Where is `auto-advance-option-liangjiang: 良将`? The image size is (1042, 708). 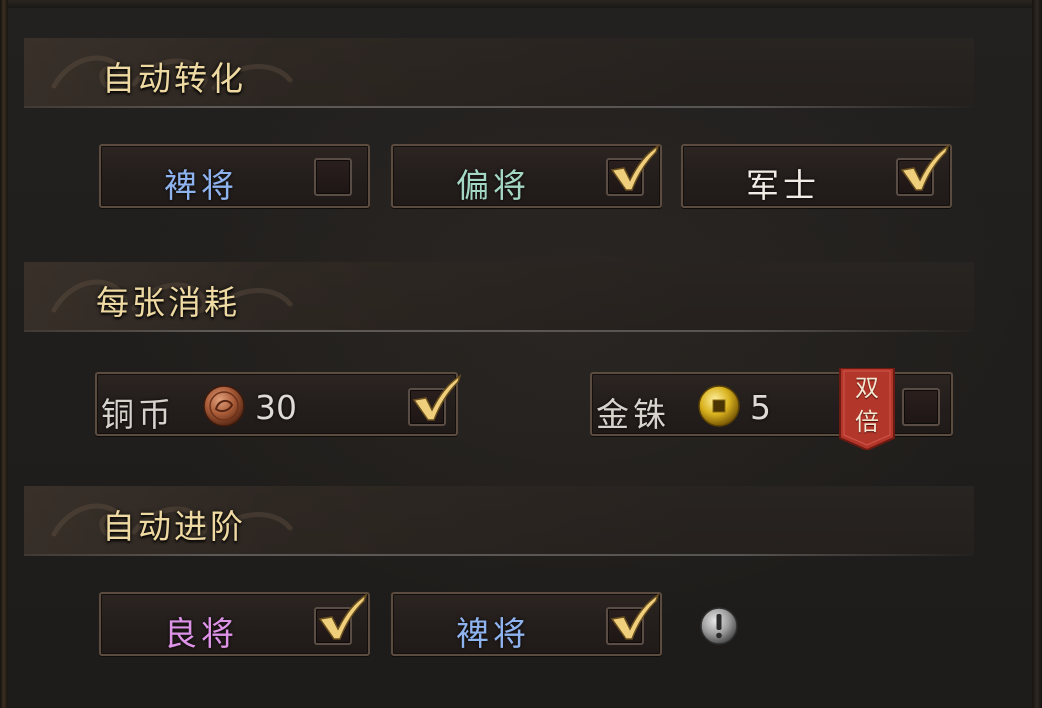 auto-advance-option-liangjiang: 良将 is located at coordinates (234, 624).